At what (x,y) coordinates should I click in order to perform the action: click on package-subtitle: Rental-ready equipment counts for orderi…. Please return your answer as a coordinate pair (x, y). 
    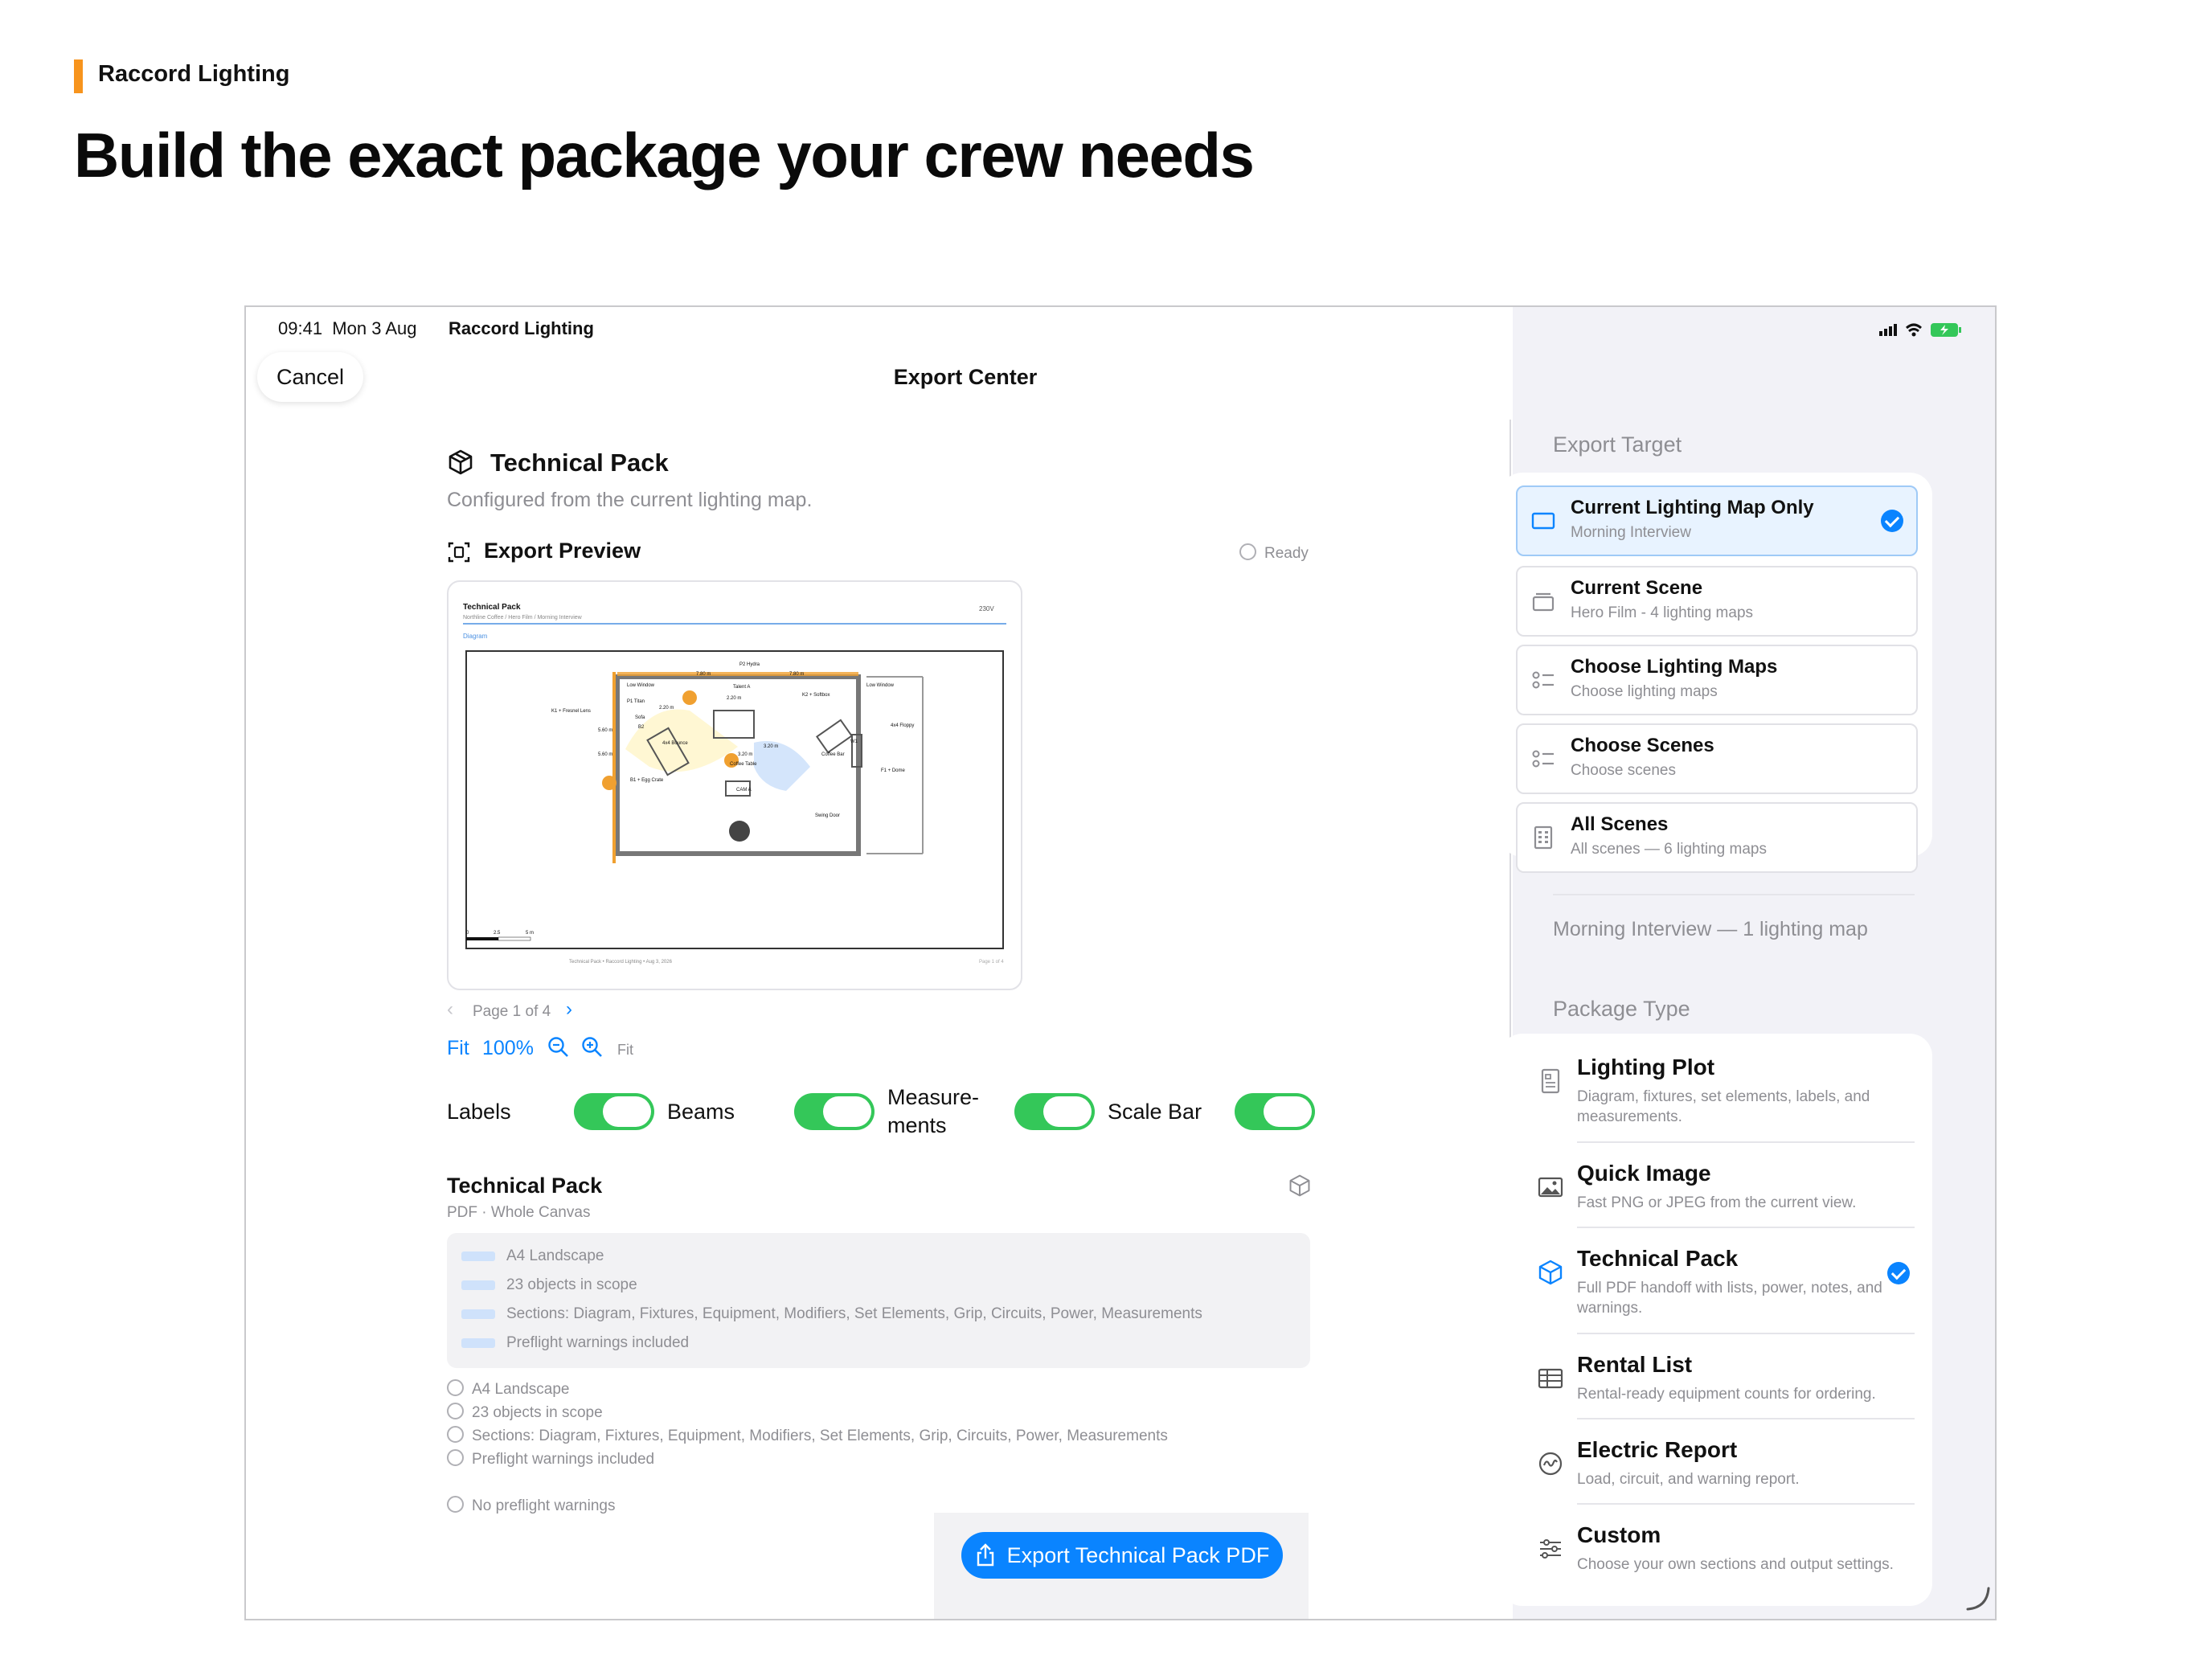
    Looking at the image, I should click on (1726, 1394).